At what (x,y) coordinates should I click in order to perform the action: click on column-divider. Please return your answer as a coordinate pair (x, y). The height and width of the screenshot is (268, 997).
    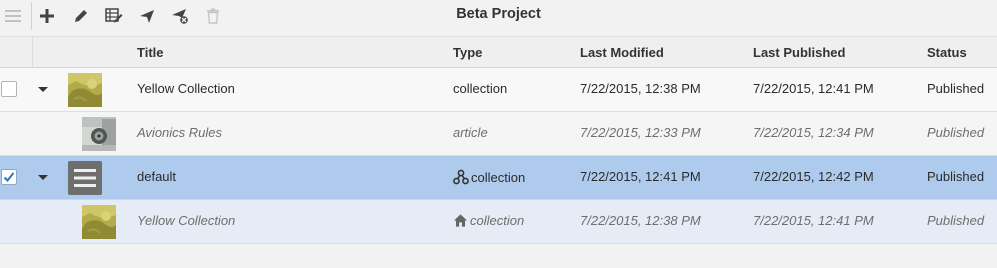
    Looking at the image, I should click on (32, 53).